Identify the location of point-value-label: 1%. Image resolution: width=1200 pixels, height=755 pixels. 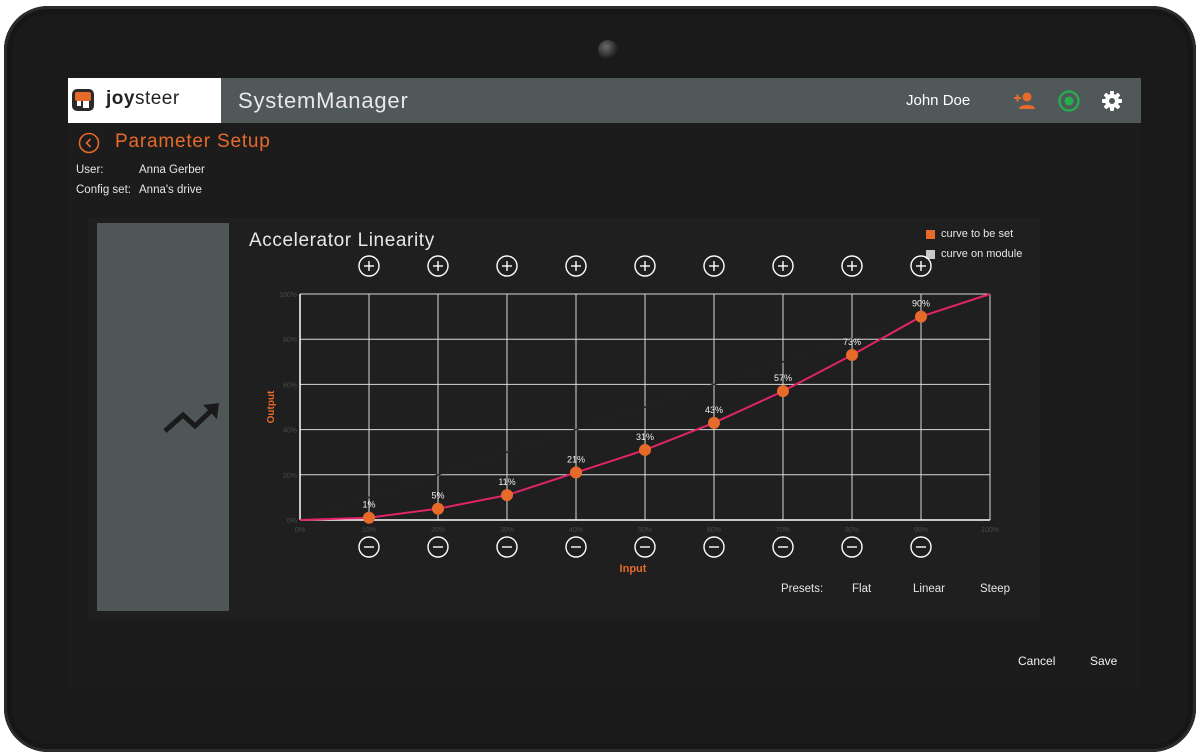
(368, 505).